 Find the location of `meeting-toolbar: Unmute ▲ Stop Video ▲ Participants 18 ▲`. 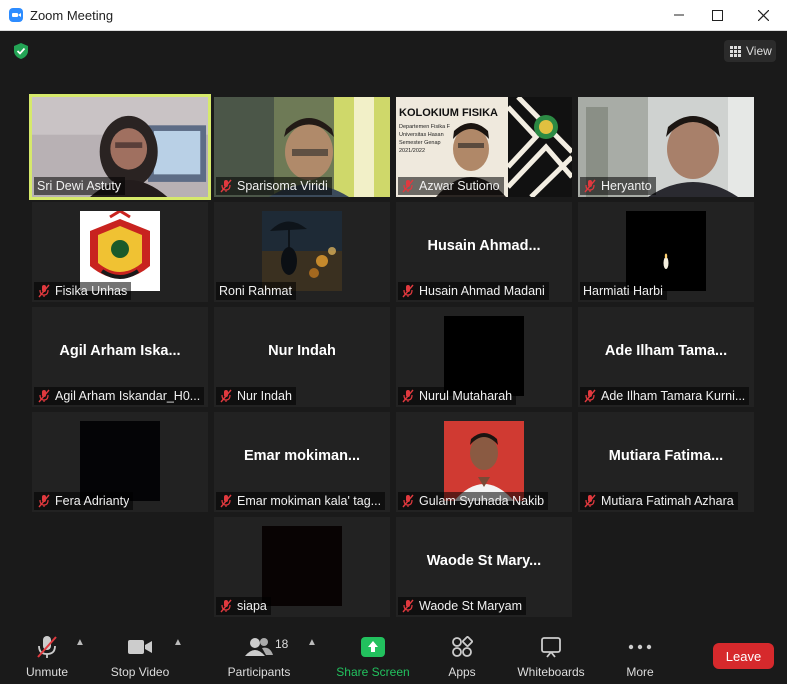

meeting-toolbar: Unmute ▲ Stop Video ▲ Participants 18 ▲ is located at coordinates (393, 655).